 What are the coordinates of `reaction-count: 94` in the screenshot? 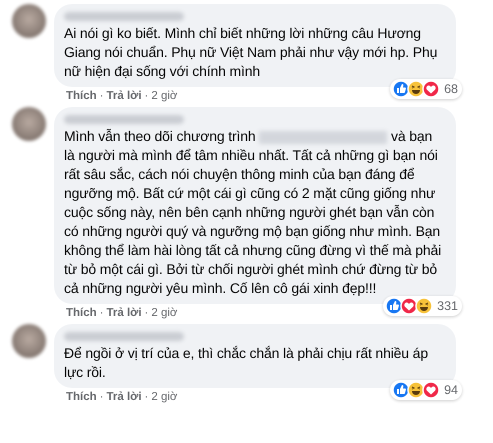 It's located at (451, 390).